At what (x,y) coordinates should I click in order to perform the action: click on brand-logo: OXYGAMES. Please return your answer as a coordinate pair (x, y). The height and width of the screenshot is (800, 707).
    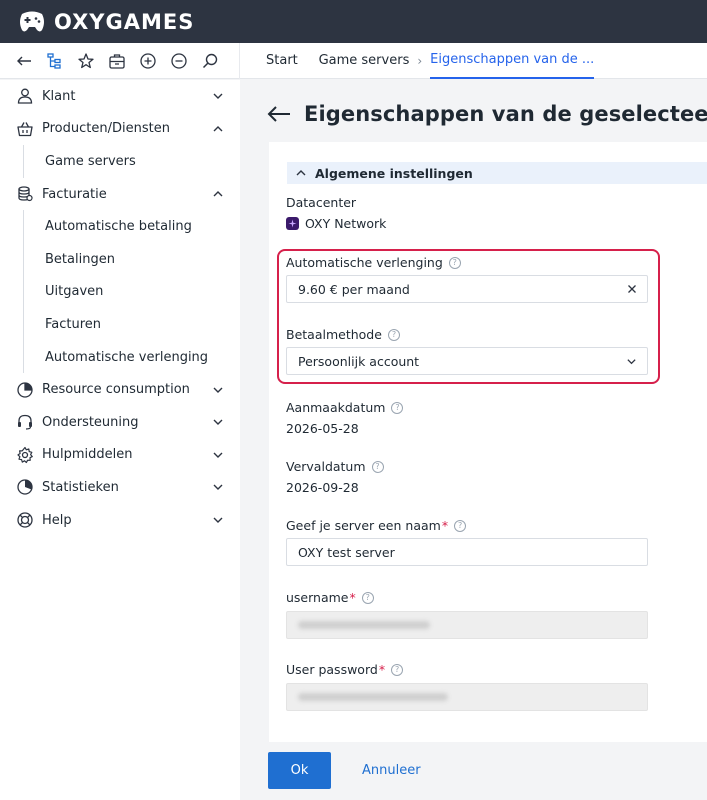
    Looking at the image, I should click on (106, 22).